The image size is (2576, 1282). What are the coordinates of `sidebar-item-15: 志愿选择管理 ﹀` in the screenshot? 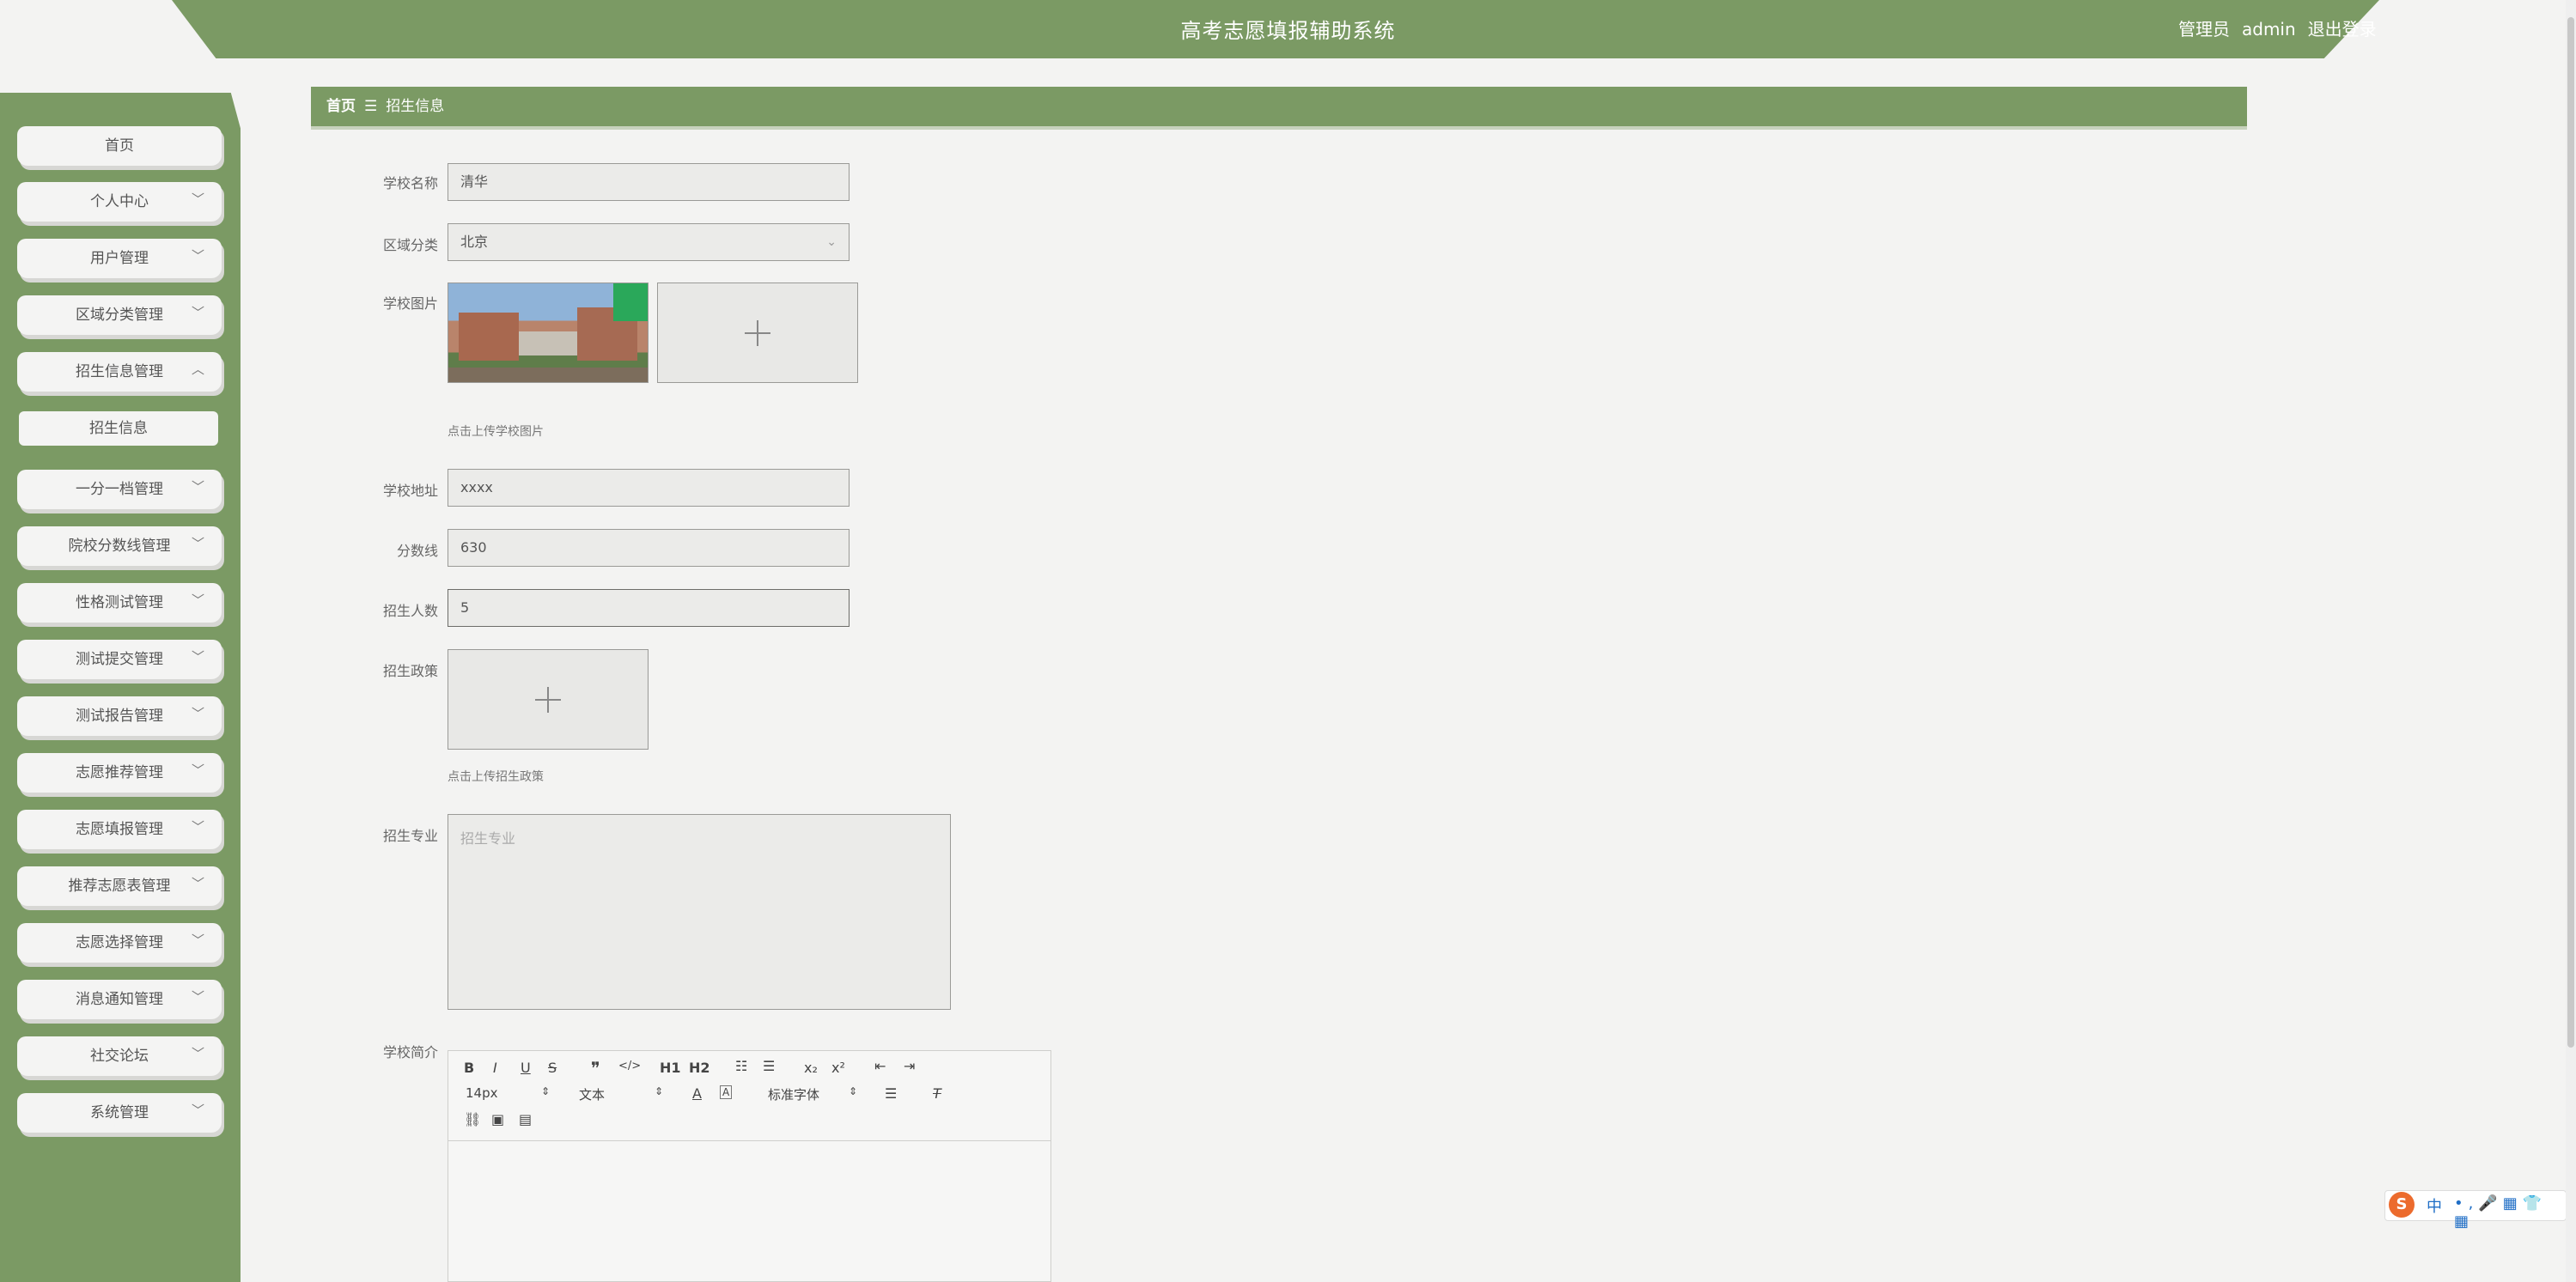 It's located at (119, 943).